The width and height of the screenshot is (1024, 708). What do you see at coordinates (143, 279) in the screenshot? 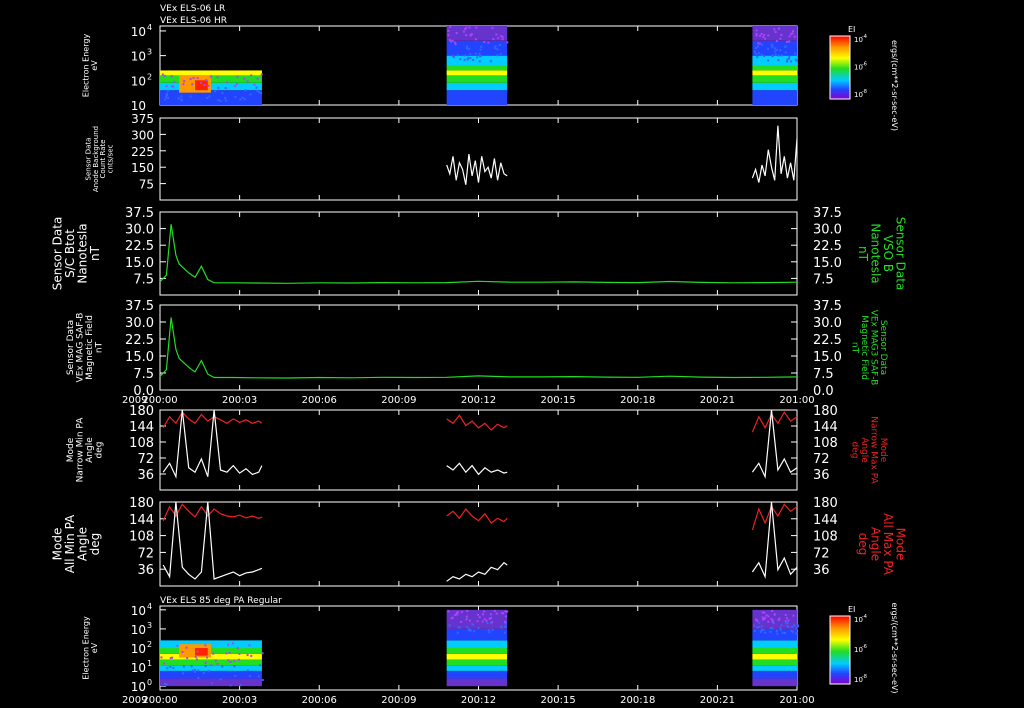
I see `panel-3-ytick-label: 7.5` at bounding box center [143, 279].